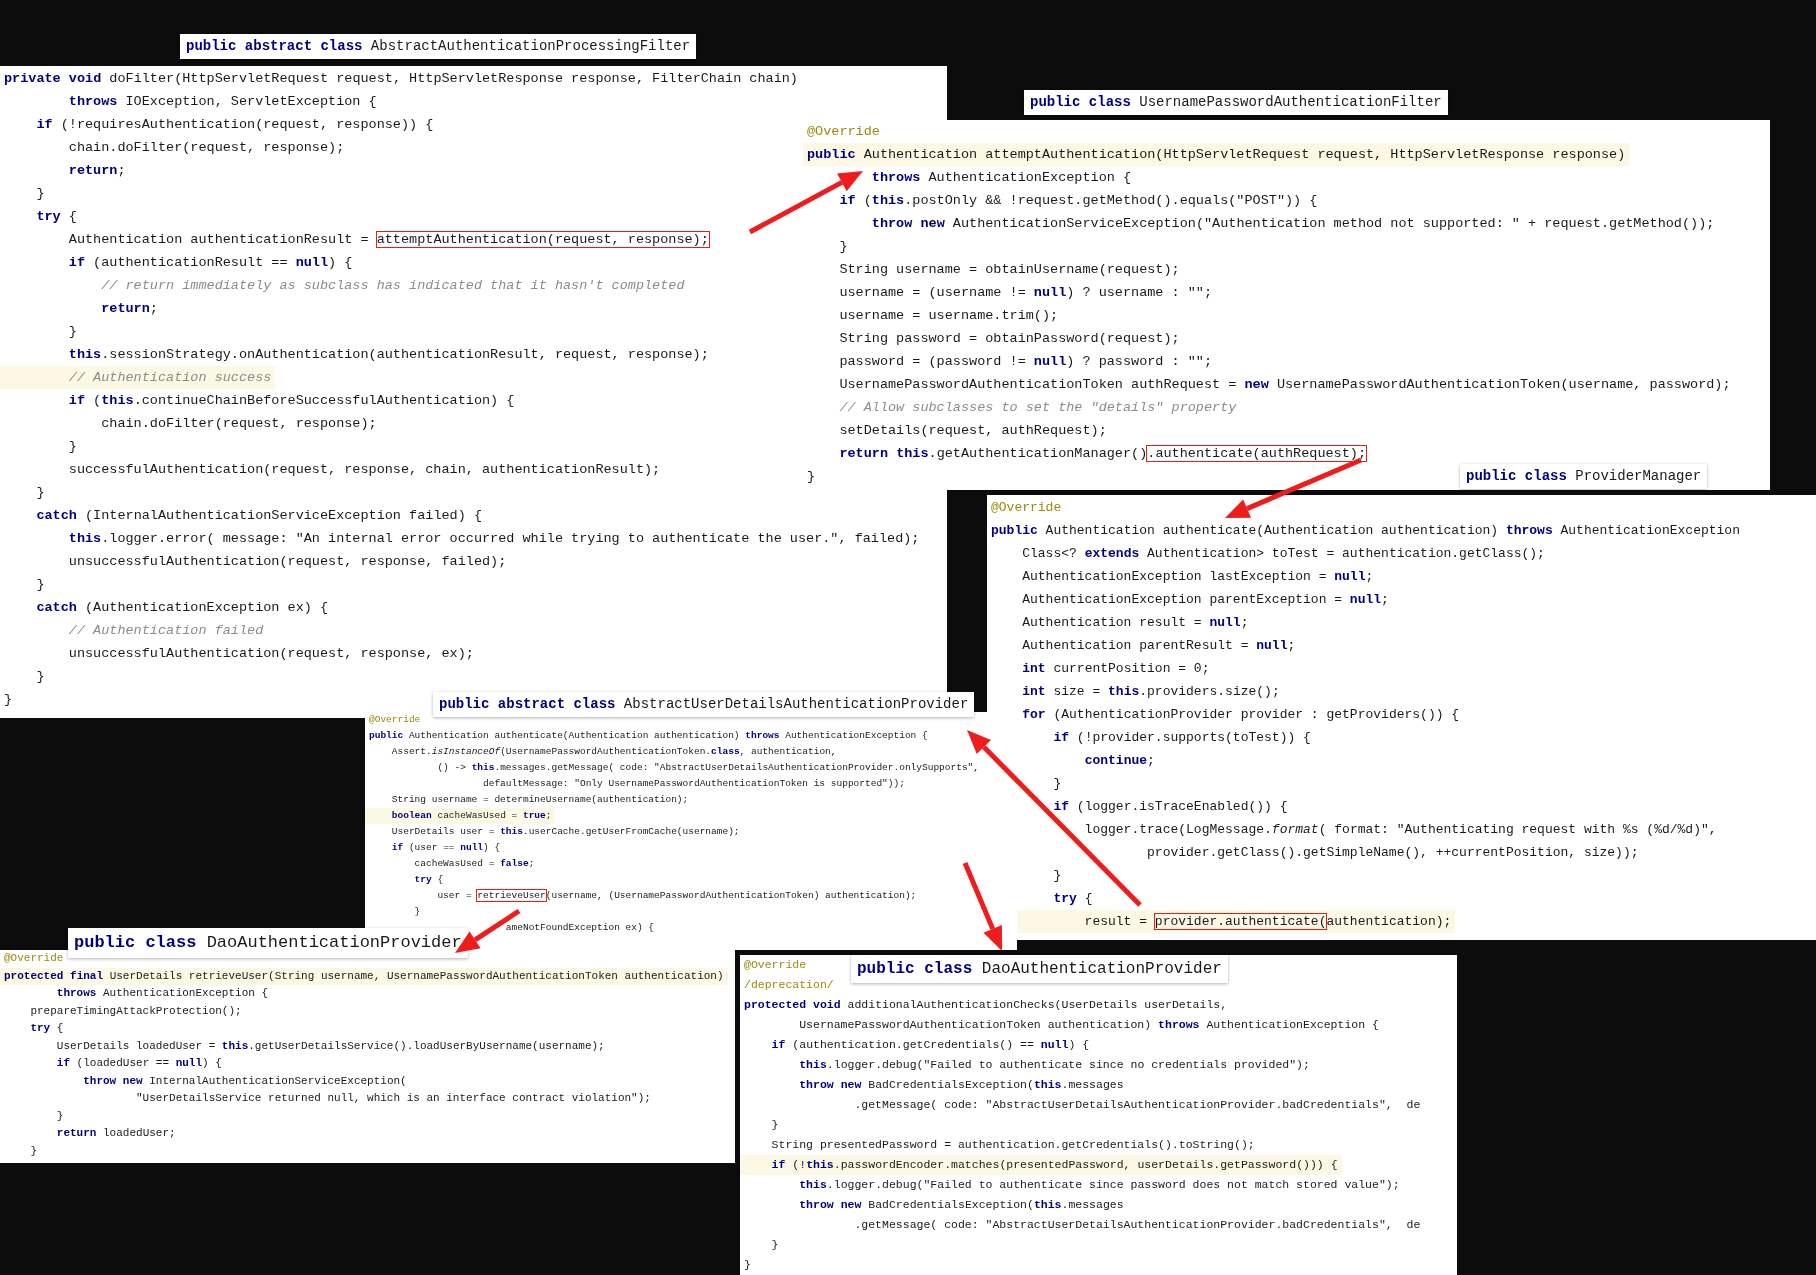 The height and width of the screenshot is (1275, 1816). Describe the element at coordinates (1099, 1185) in the screenshot. I see `code-line: this.logger.debug("Failed to authenticate since password does not match stored value");` at that location.